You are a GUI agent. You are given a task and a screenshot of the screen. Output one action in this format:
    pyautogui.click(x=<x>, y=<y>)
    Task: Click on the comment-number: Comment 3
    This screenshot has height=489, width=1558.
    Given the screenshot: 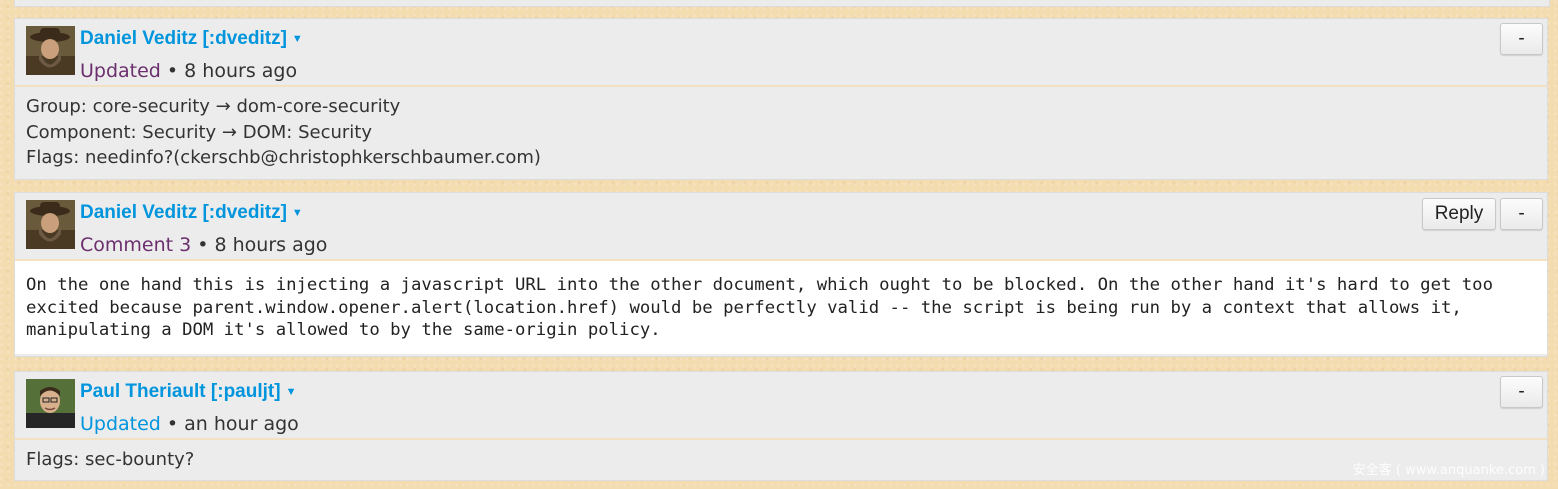 What is the action you would take?
    pyautogui.click(x=135, y=245)
    